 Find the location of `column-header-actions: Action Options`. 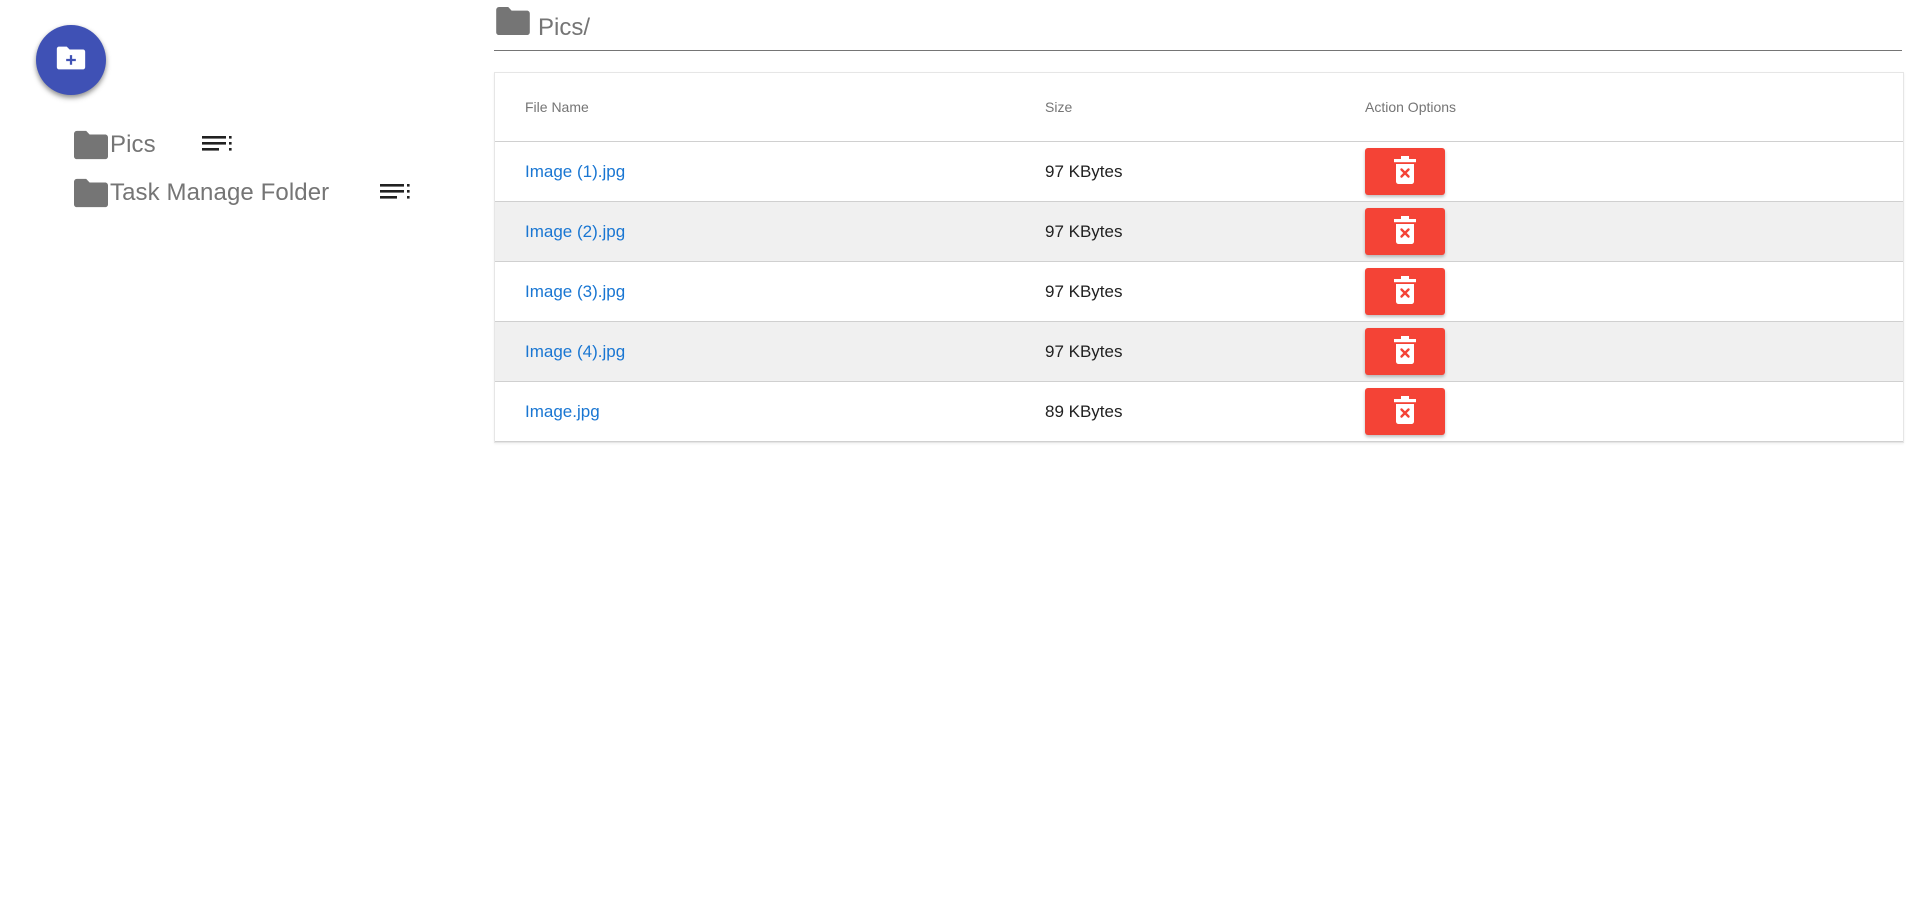

column-header-actions: Action Options is located at coordinates (1619, 107).